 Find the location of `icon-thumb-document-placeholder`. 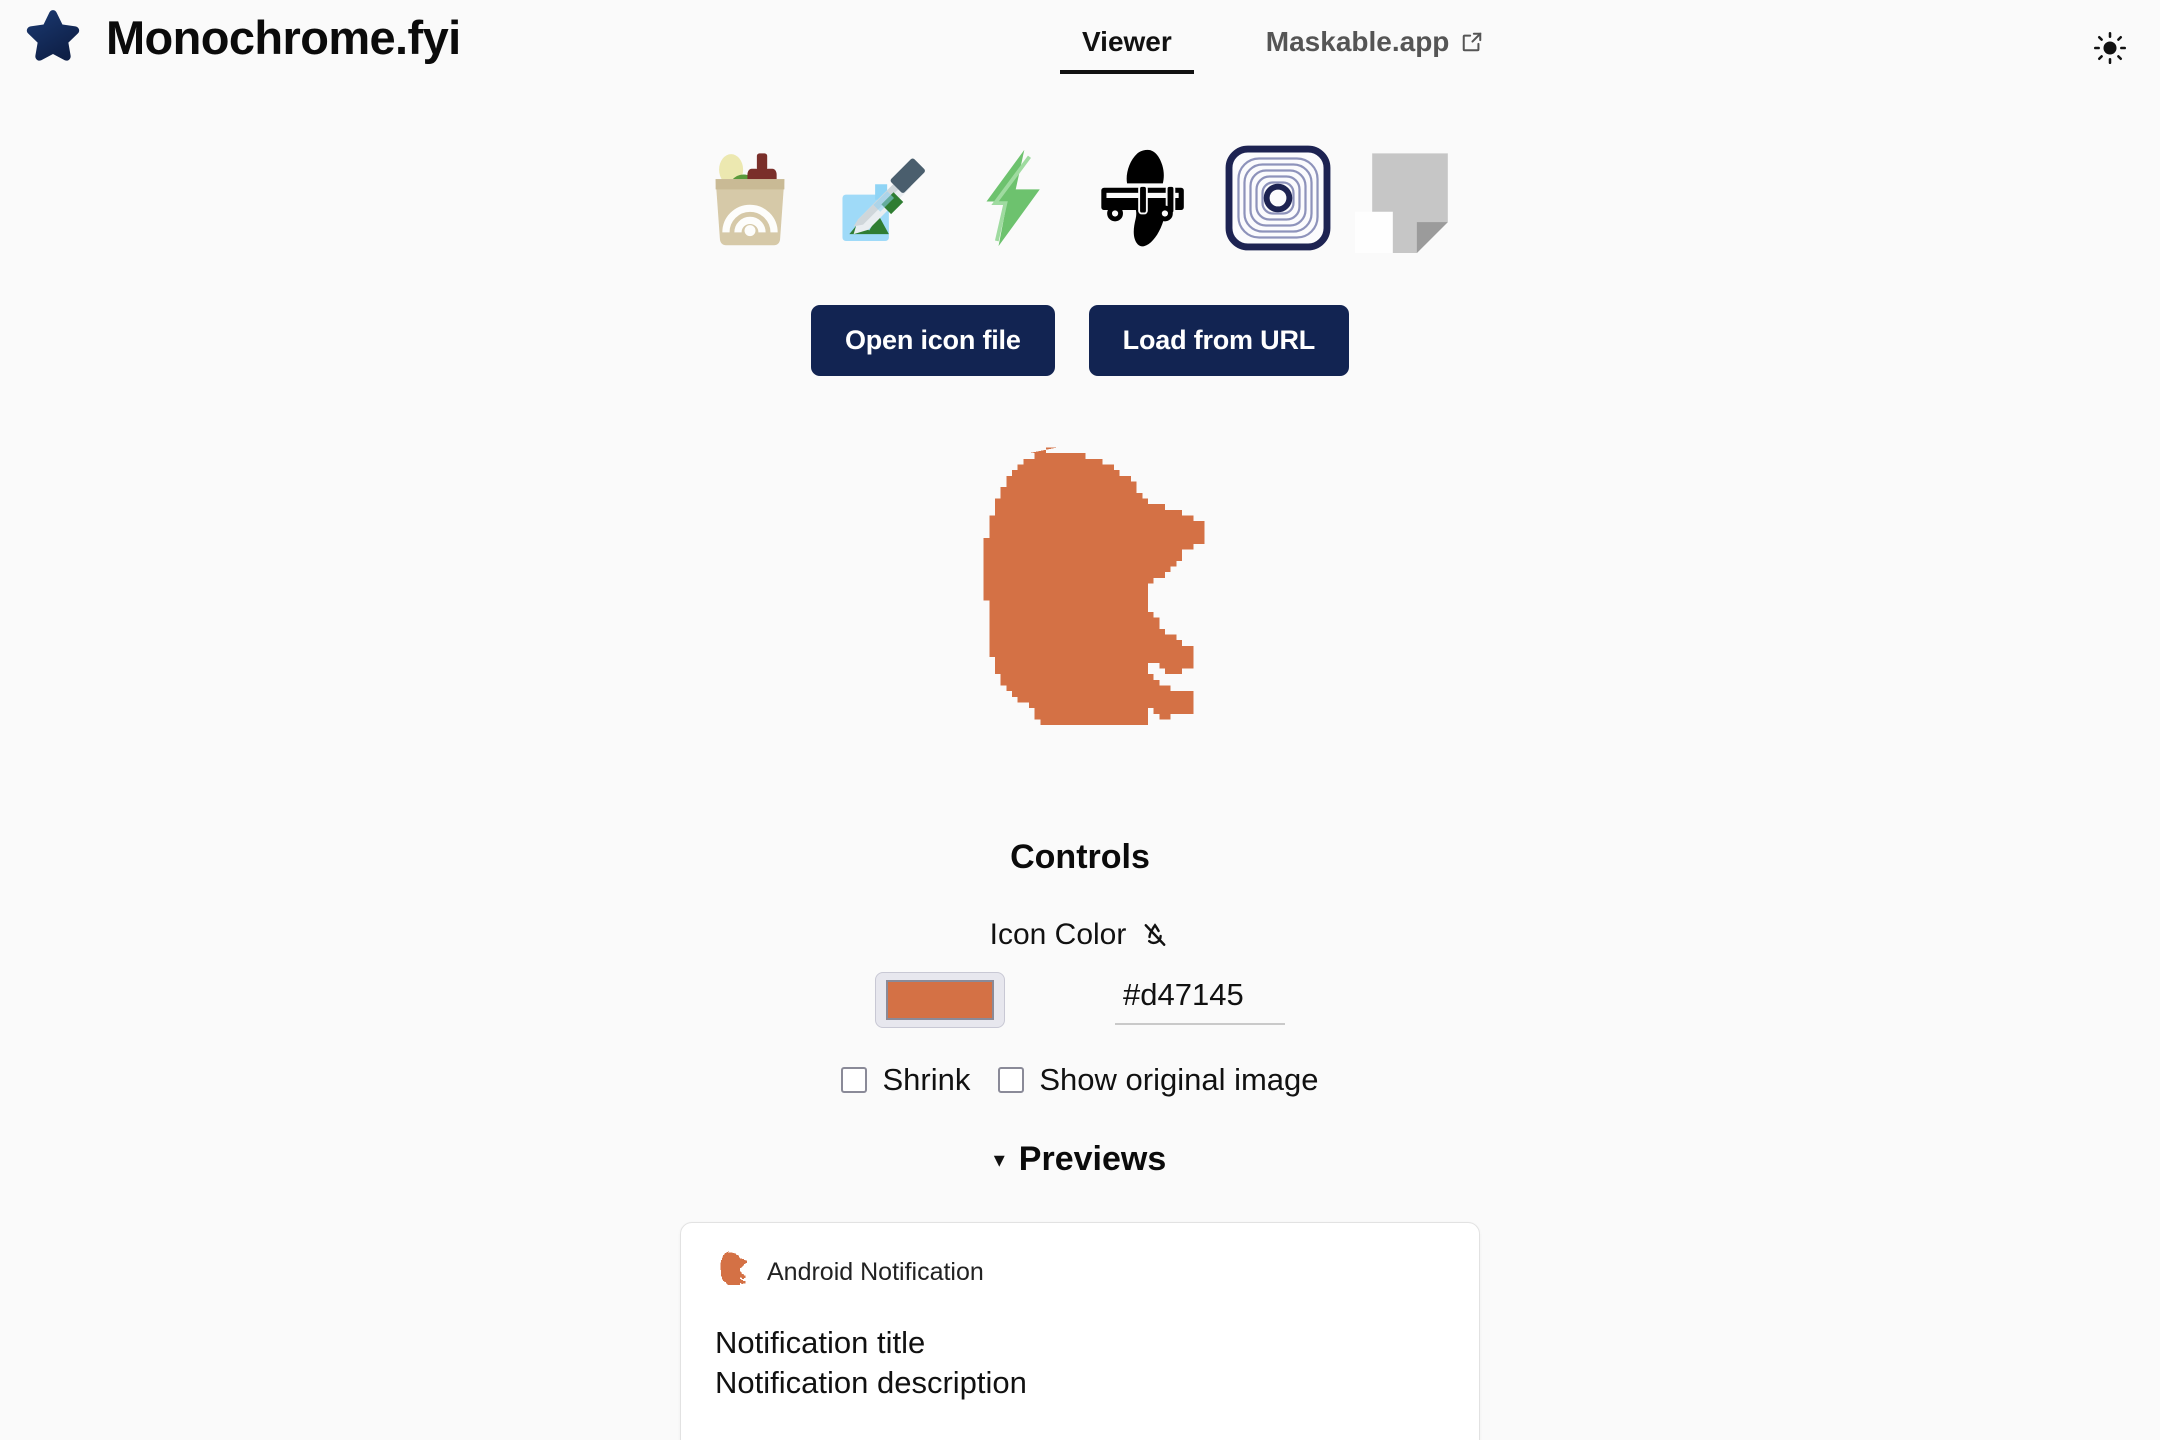

icon-thumb-document-placeholder is located at coordinates (1410, 198).